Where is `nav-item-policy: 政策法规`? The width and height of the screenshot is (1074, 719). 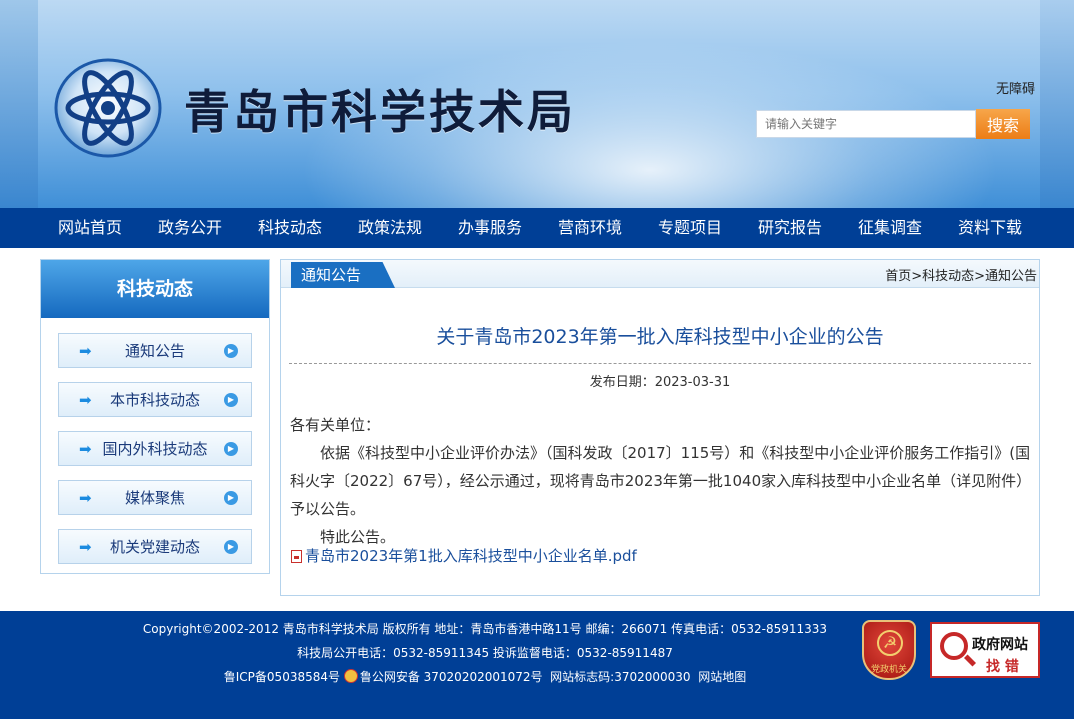 nav-item-policy: 政策法规 is located at coordinates (390, 228).